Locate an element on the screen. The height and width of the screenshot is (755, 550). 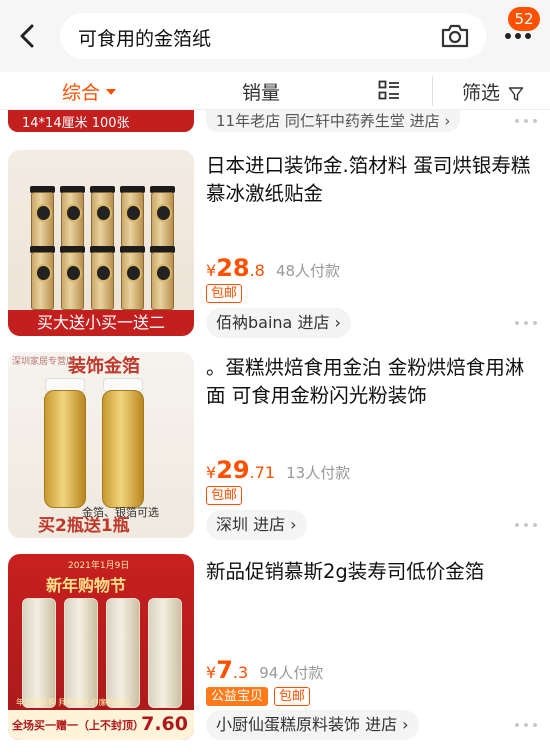
charity-tag: 公益宝贝 is located at coordinates (237, 696).